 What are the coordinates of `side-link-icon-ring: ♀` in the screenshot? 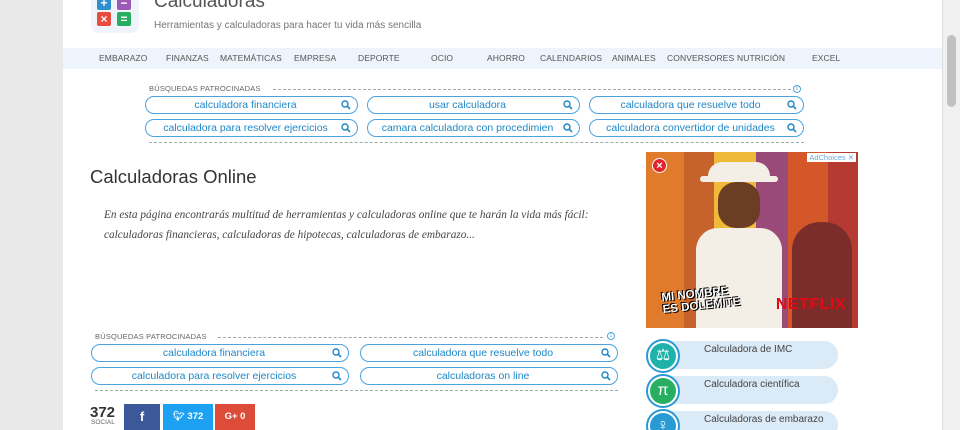 It's located at (663, 419).